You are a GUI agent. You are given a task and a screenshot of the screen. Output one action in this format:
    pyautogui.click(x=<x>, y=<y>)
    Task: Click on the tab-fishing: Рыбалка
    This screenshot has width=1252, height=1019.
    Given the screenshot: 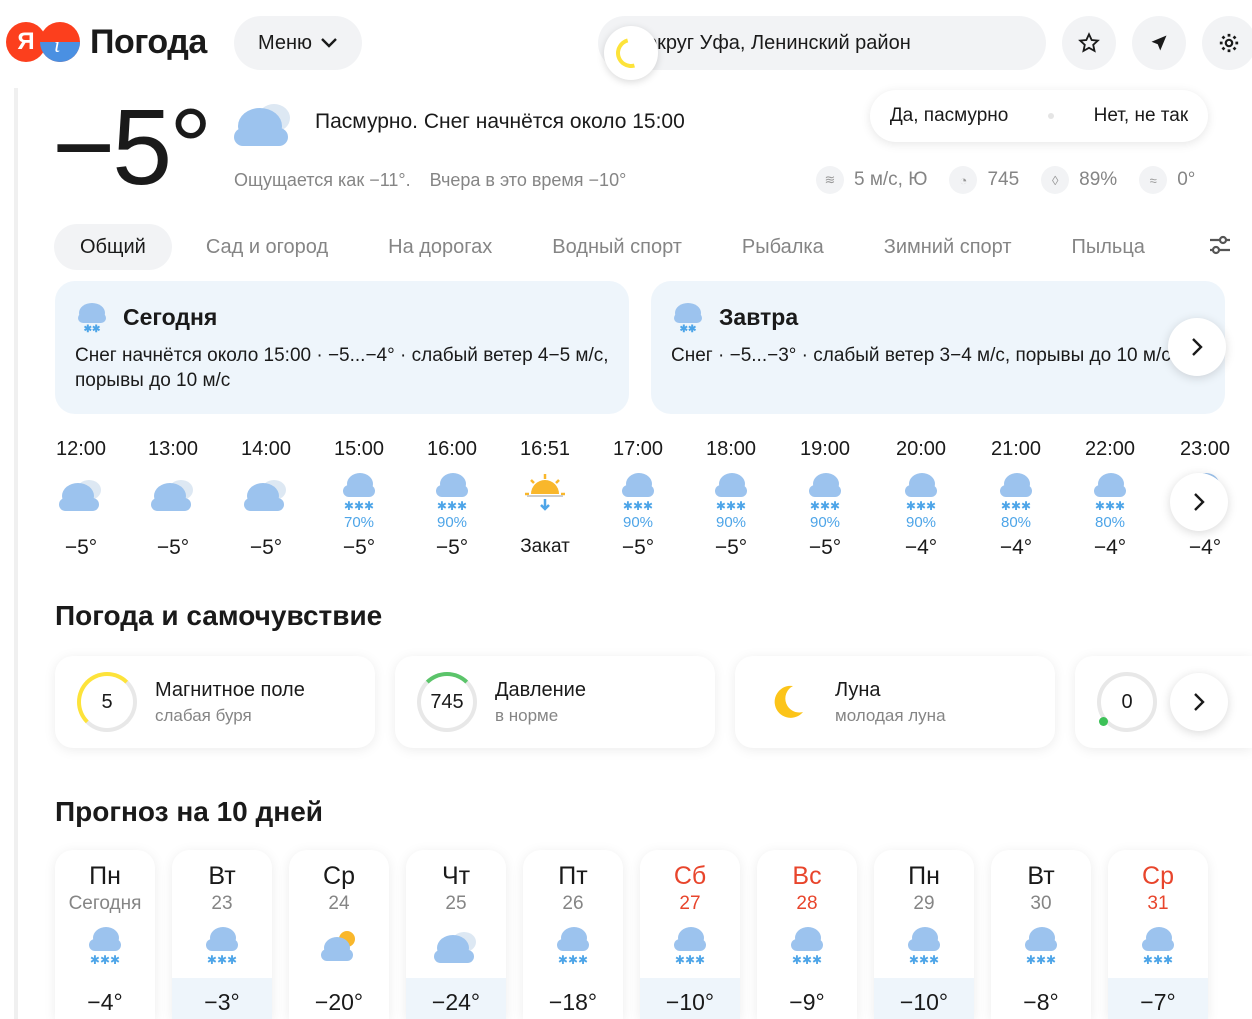 What is the action you would take?
    pyautogui.click(x=783, y=247)
    